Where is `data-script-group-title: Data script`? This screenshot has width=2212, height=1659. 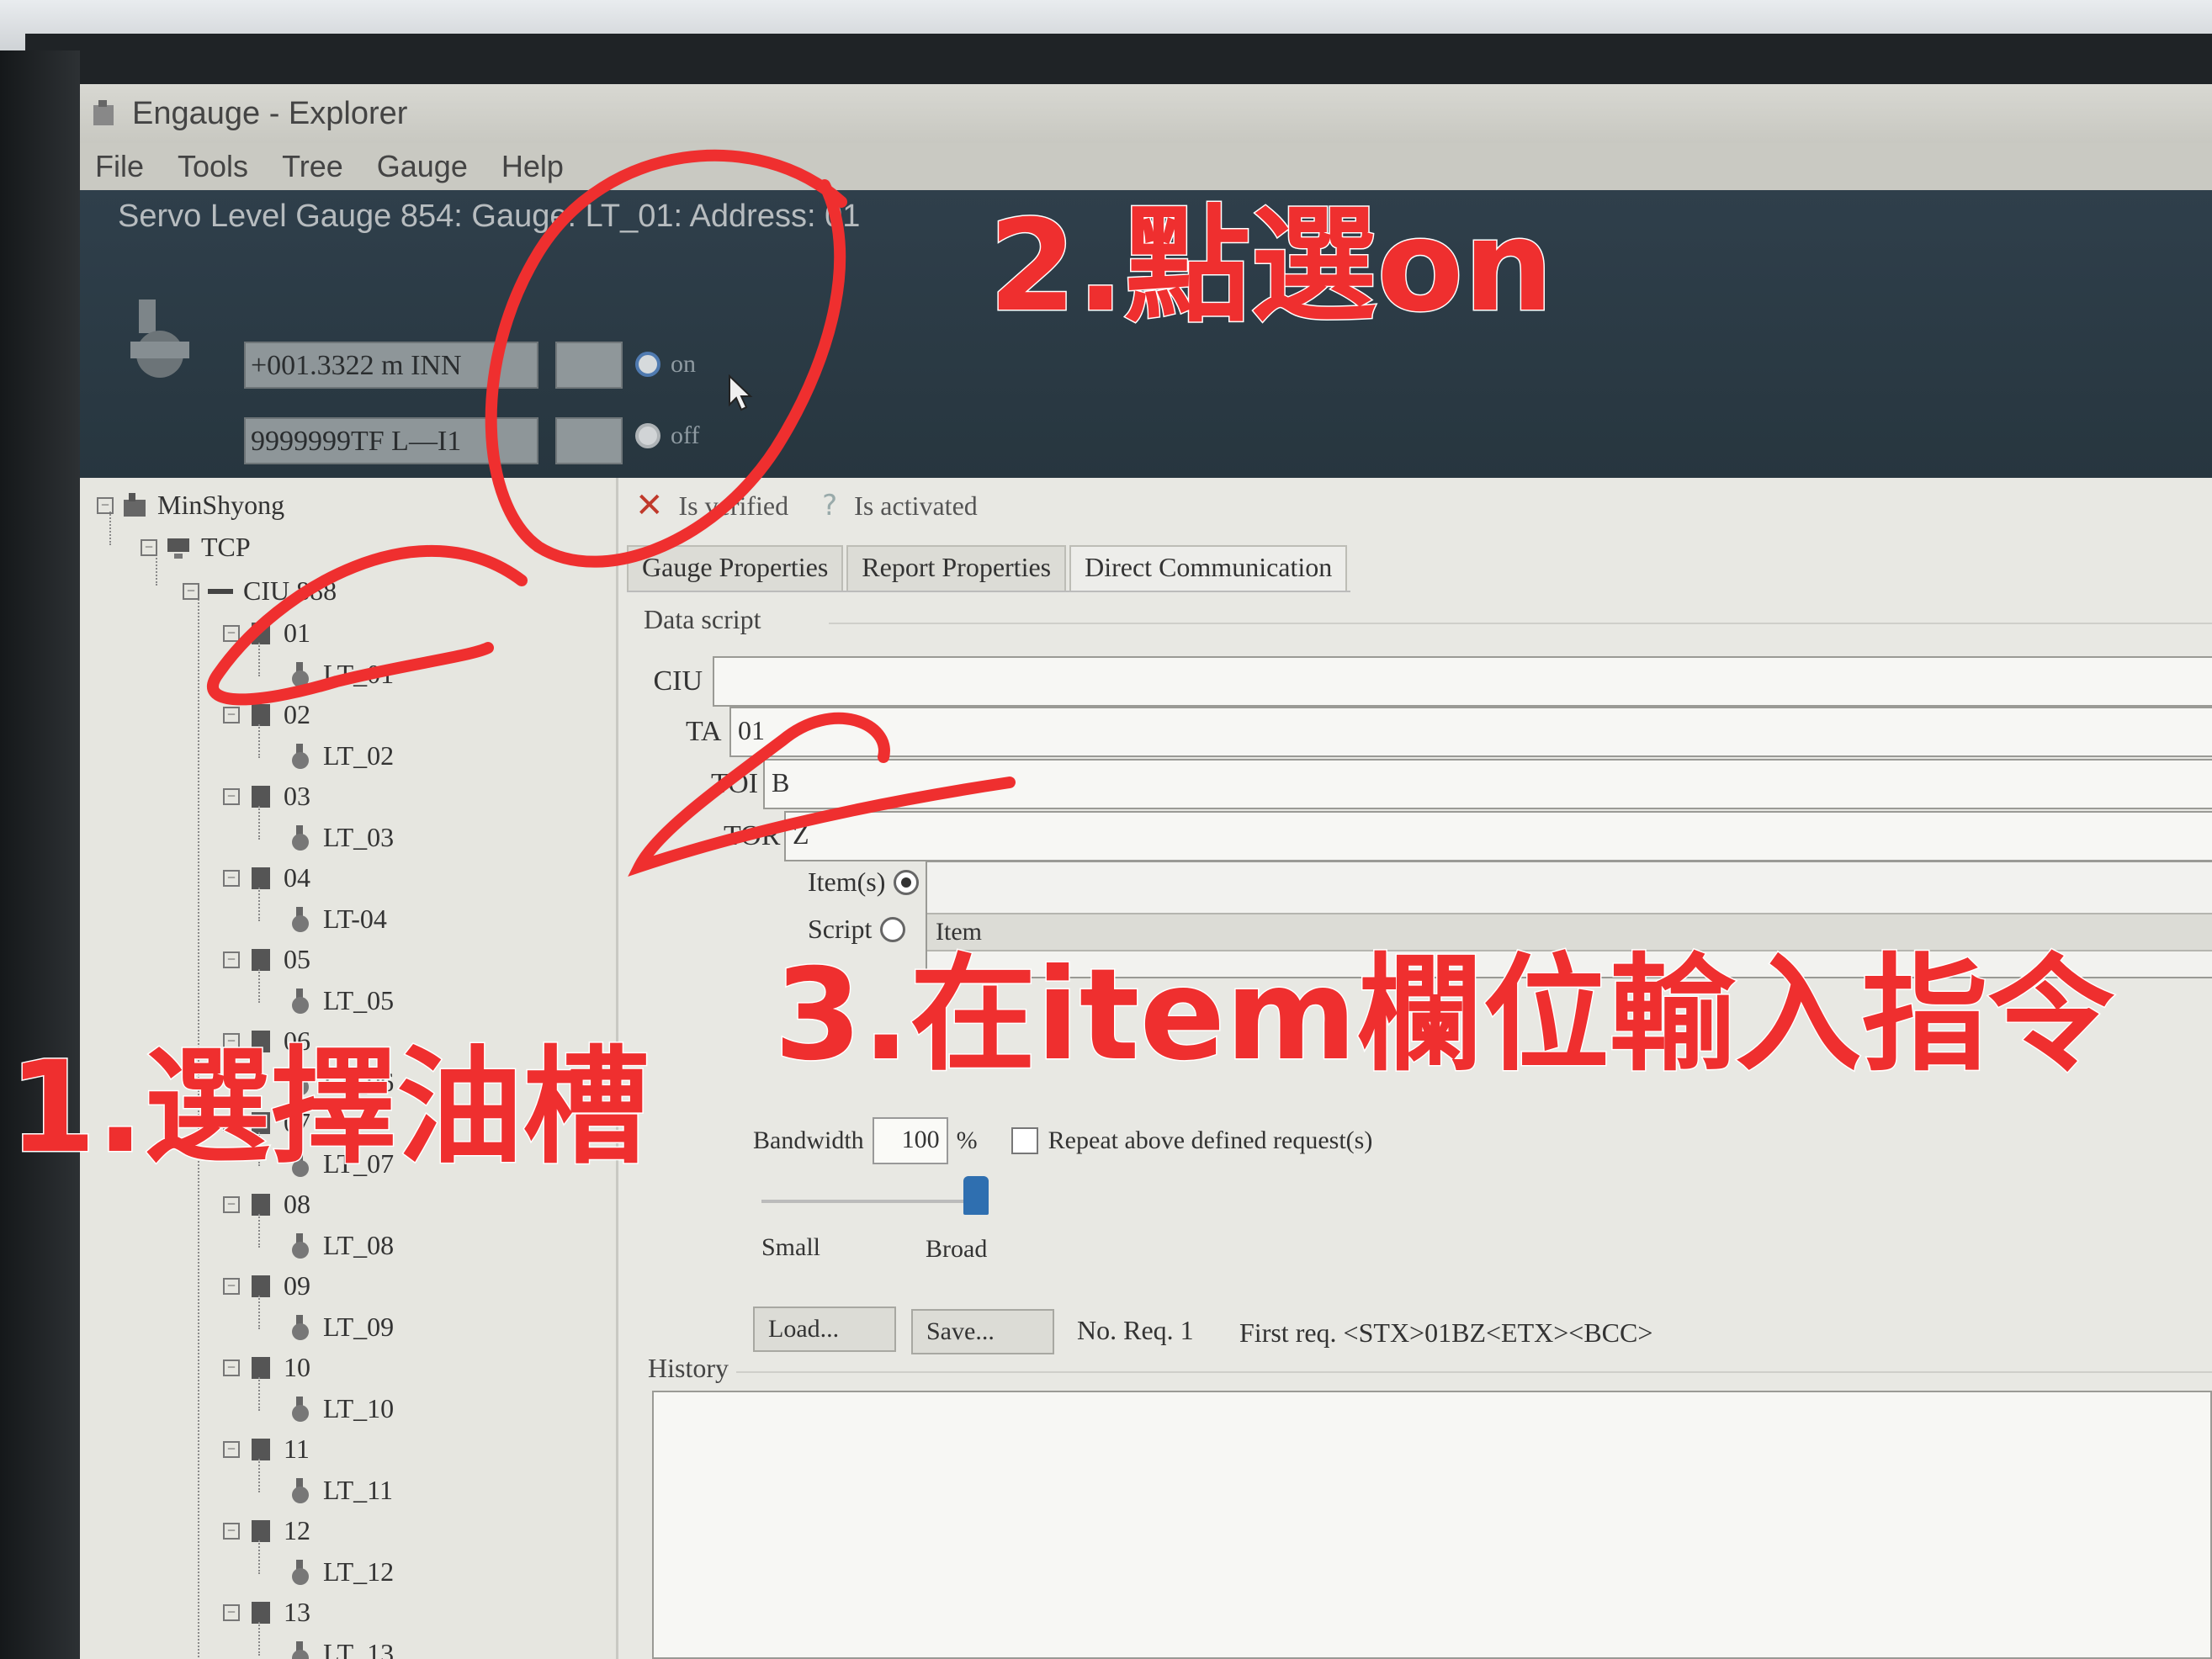
data-script-group-title: Data script is located at coordinates (702, 619).